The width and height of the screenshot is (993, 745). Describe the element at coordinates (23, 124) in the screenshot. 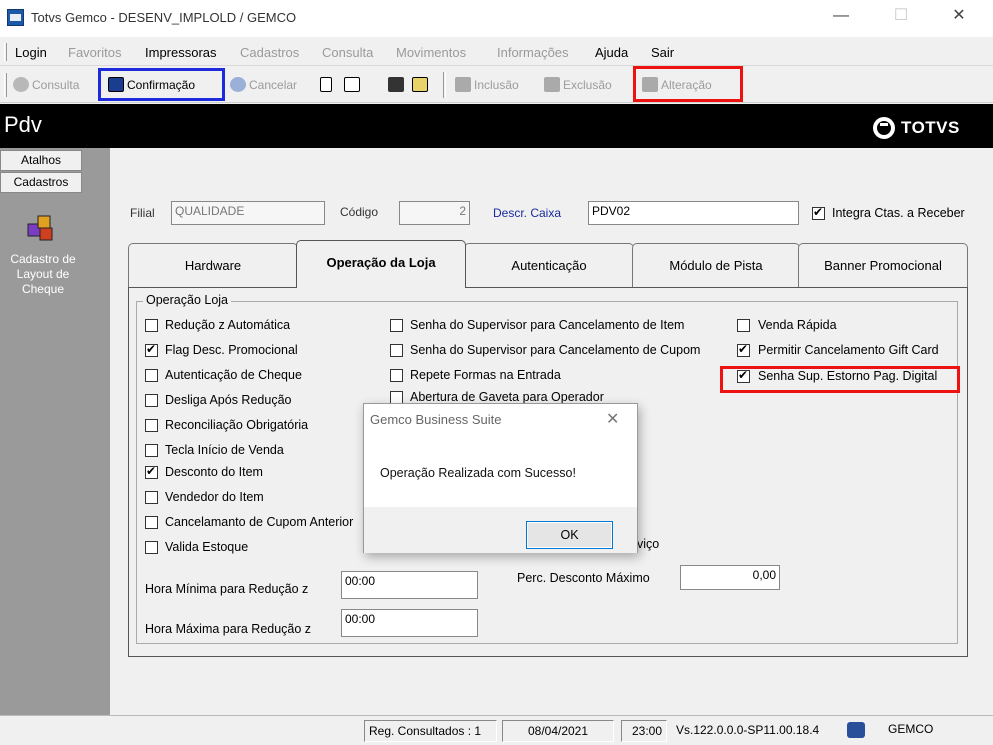

I see `module-title: Pdv` at that location.